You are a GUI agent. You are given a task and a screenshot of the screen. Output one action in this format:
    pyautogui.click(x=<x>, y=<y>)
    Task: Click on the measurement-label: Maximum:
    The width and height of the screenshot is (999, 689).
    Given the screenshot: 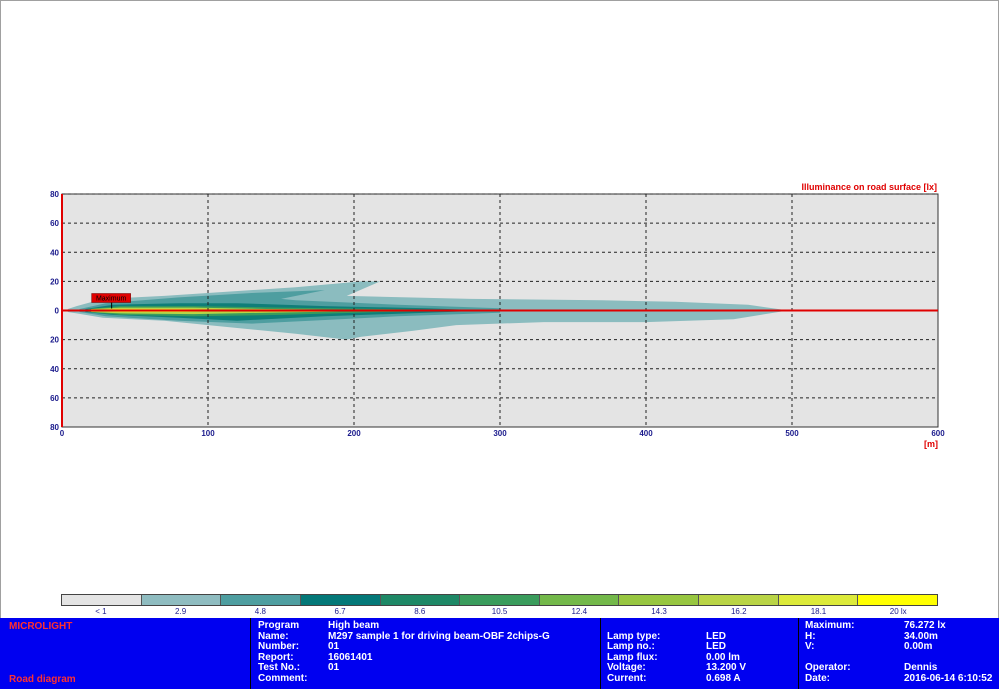 What is the action you would take?
    pyautogui.click(x=830, y=625)
    